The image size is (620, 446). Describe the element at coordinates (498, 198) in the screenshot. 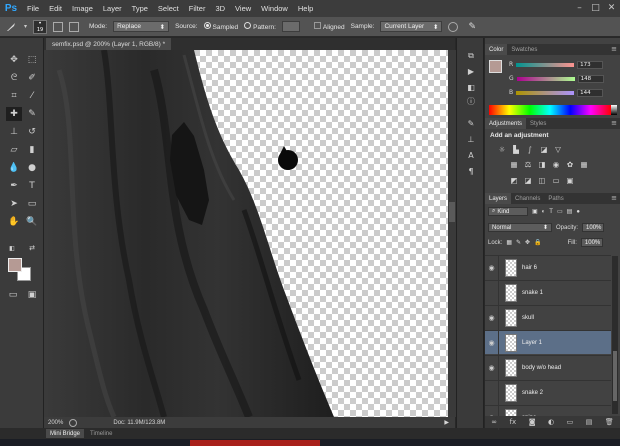

I see `tab-layers: Layers` at that location.